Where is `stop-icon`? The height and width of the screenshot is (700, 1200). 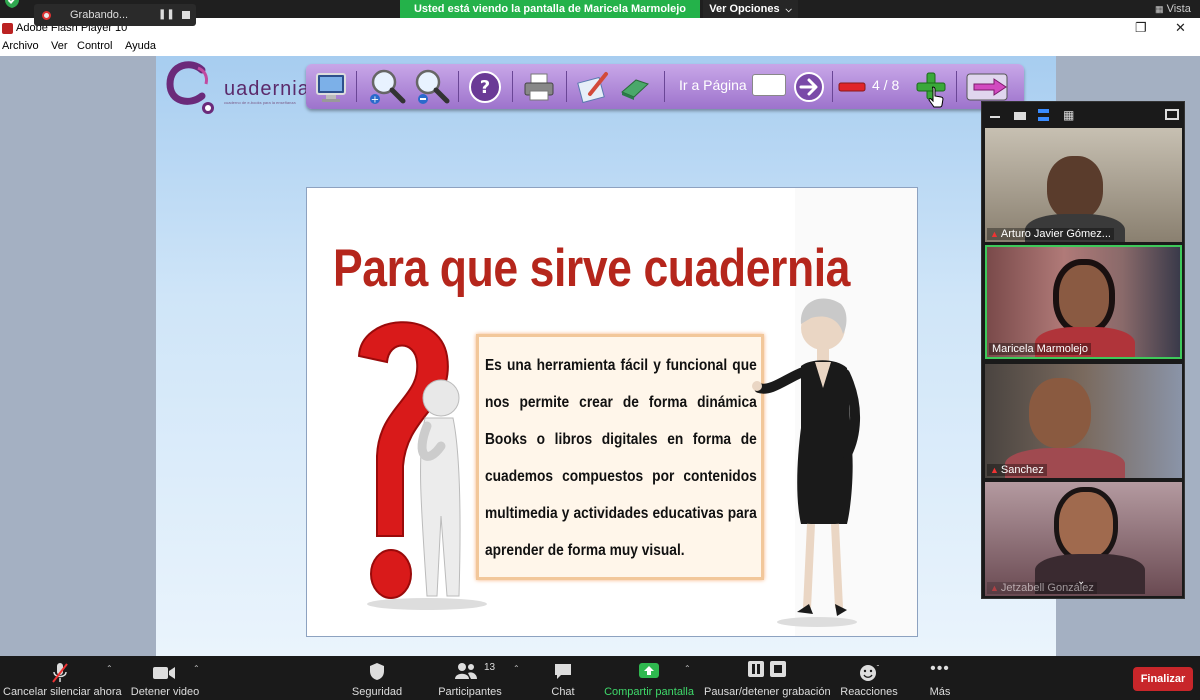 stop-icon is located at coordinates (778, 669).